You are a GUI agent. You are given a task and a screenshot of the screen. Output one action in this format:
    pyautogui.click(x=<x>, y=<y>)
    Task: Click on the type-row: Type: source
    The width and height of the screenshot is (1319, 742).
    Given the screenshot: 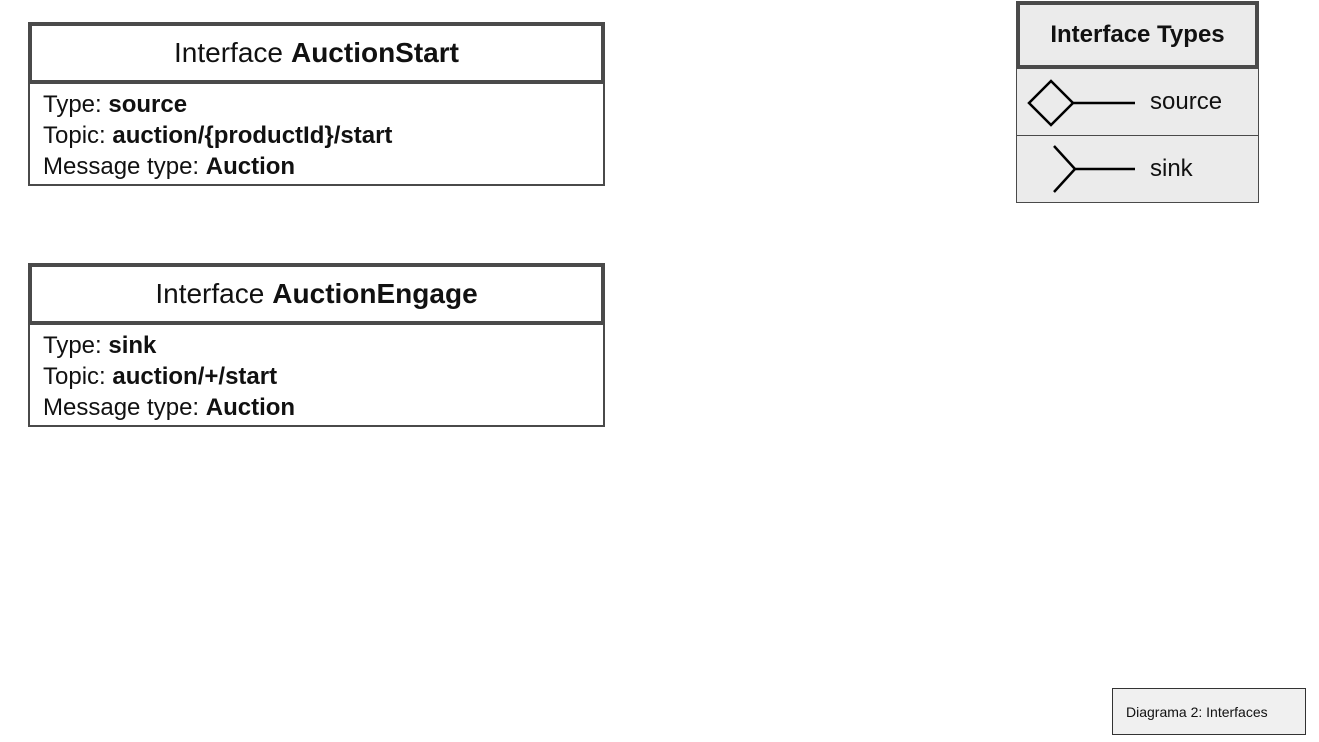 What is the action you would take?
    pyautogui.click(x=316, y=104)
    